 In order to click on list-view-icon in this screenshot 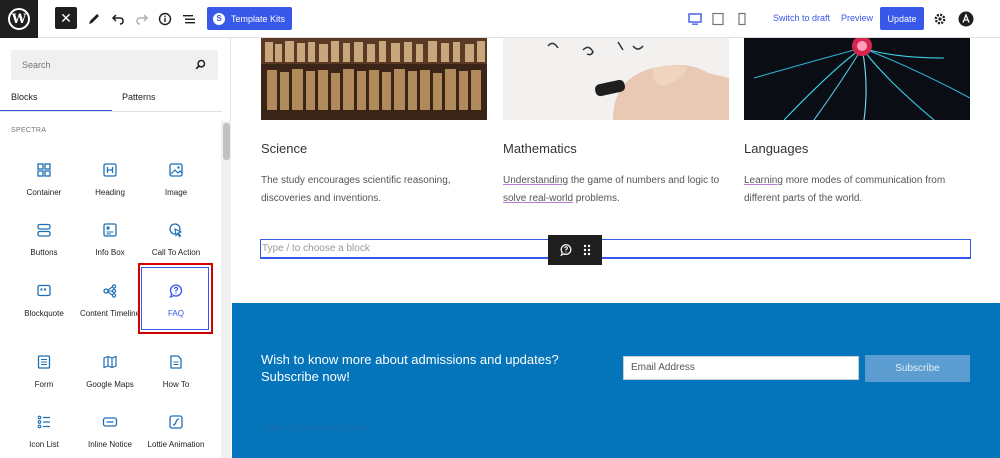, I will do `click(189, 19)`.